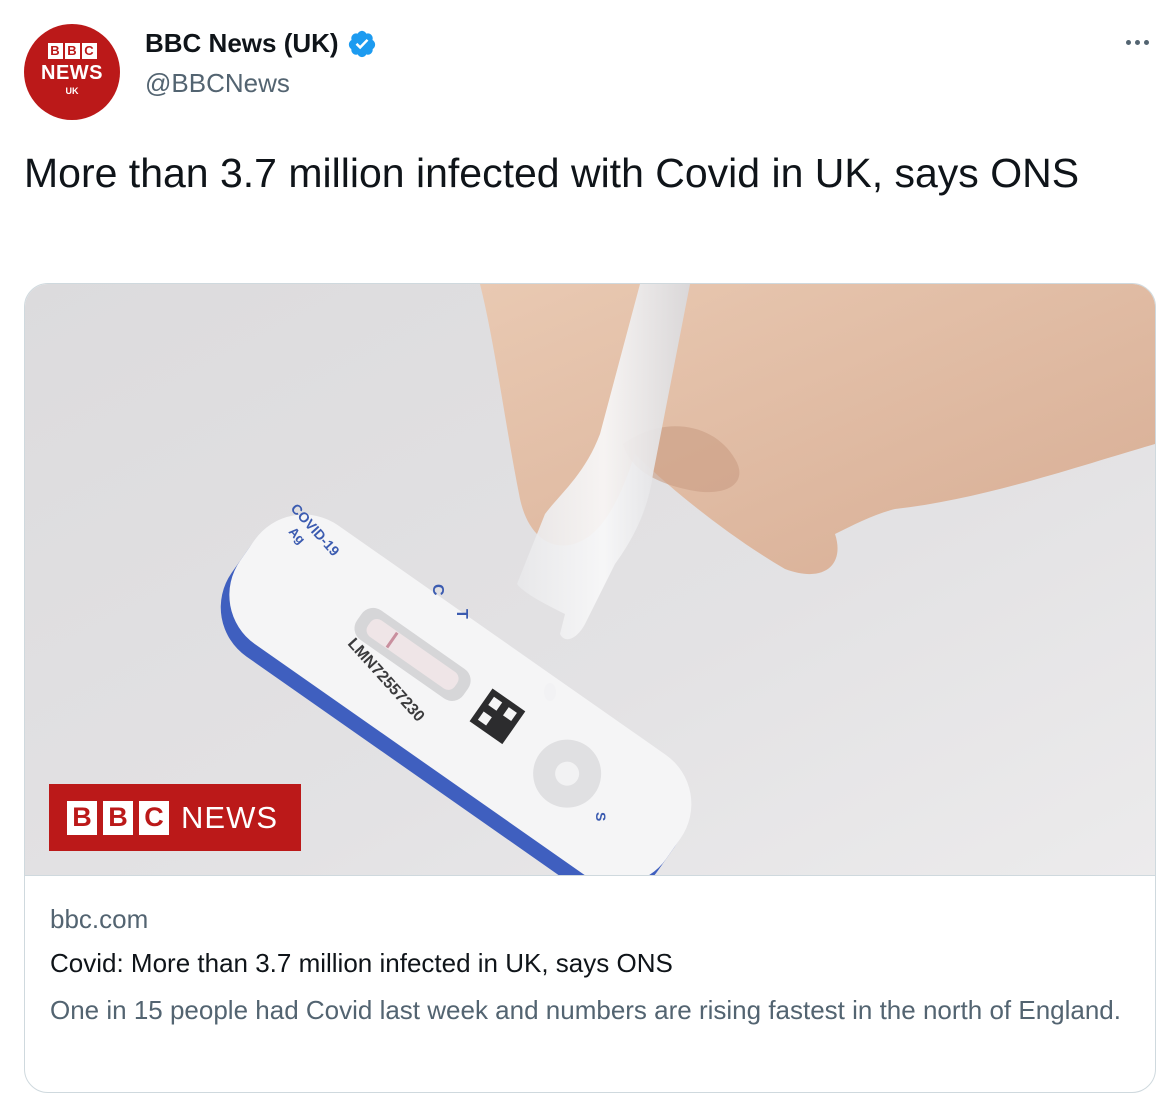 Image resolution: width=1176 pixels, height=1116 pixels. I want to click on avatar-uk-text: UK, so click(72, 90).